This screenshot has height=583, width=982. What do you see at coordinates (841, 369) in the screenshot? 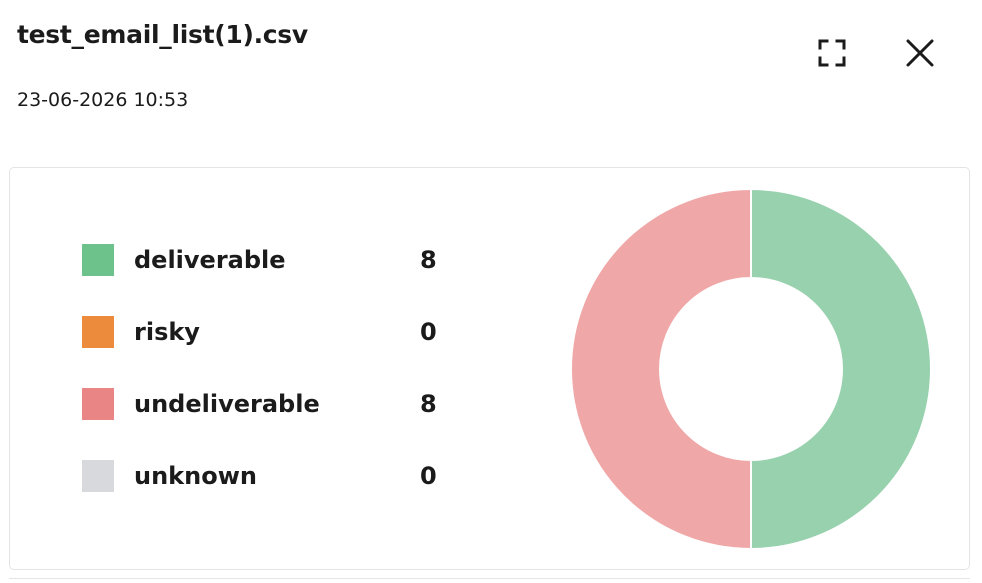
I see `donut-slice-deliverable` at bounding box center [841, 369].